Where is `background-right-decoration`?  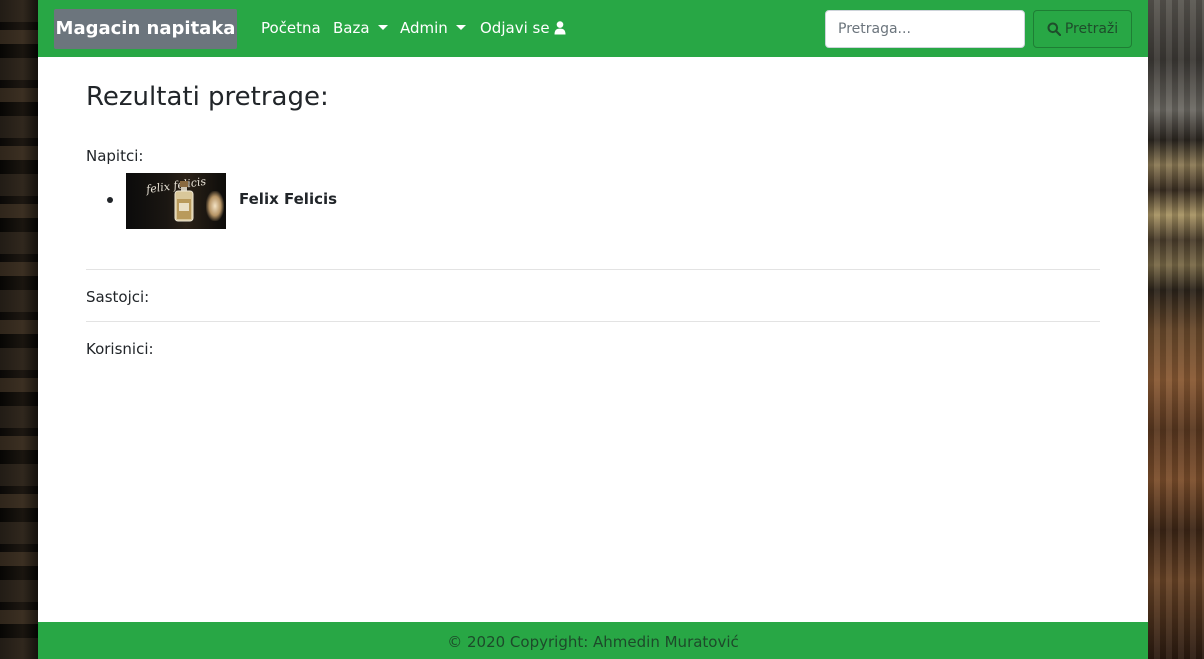 background-right-decoration is located at coordinates (1176, 329).